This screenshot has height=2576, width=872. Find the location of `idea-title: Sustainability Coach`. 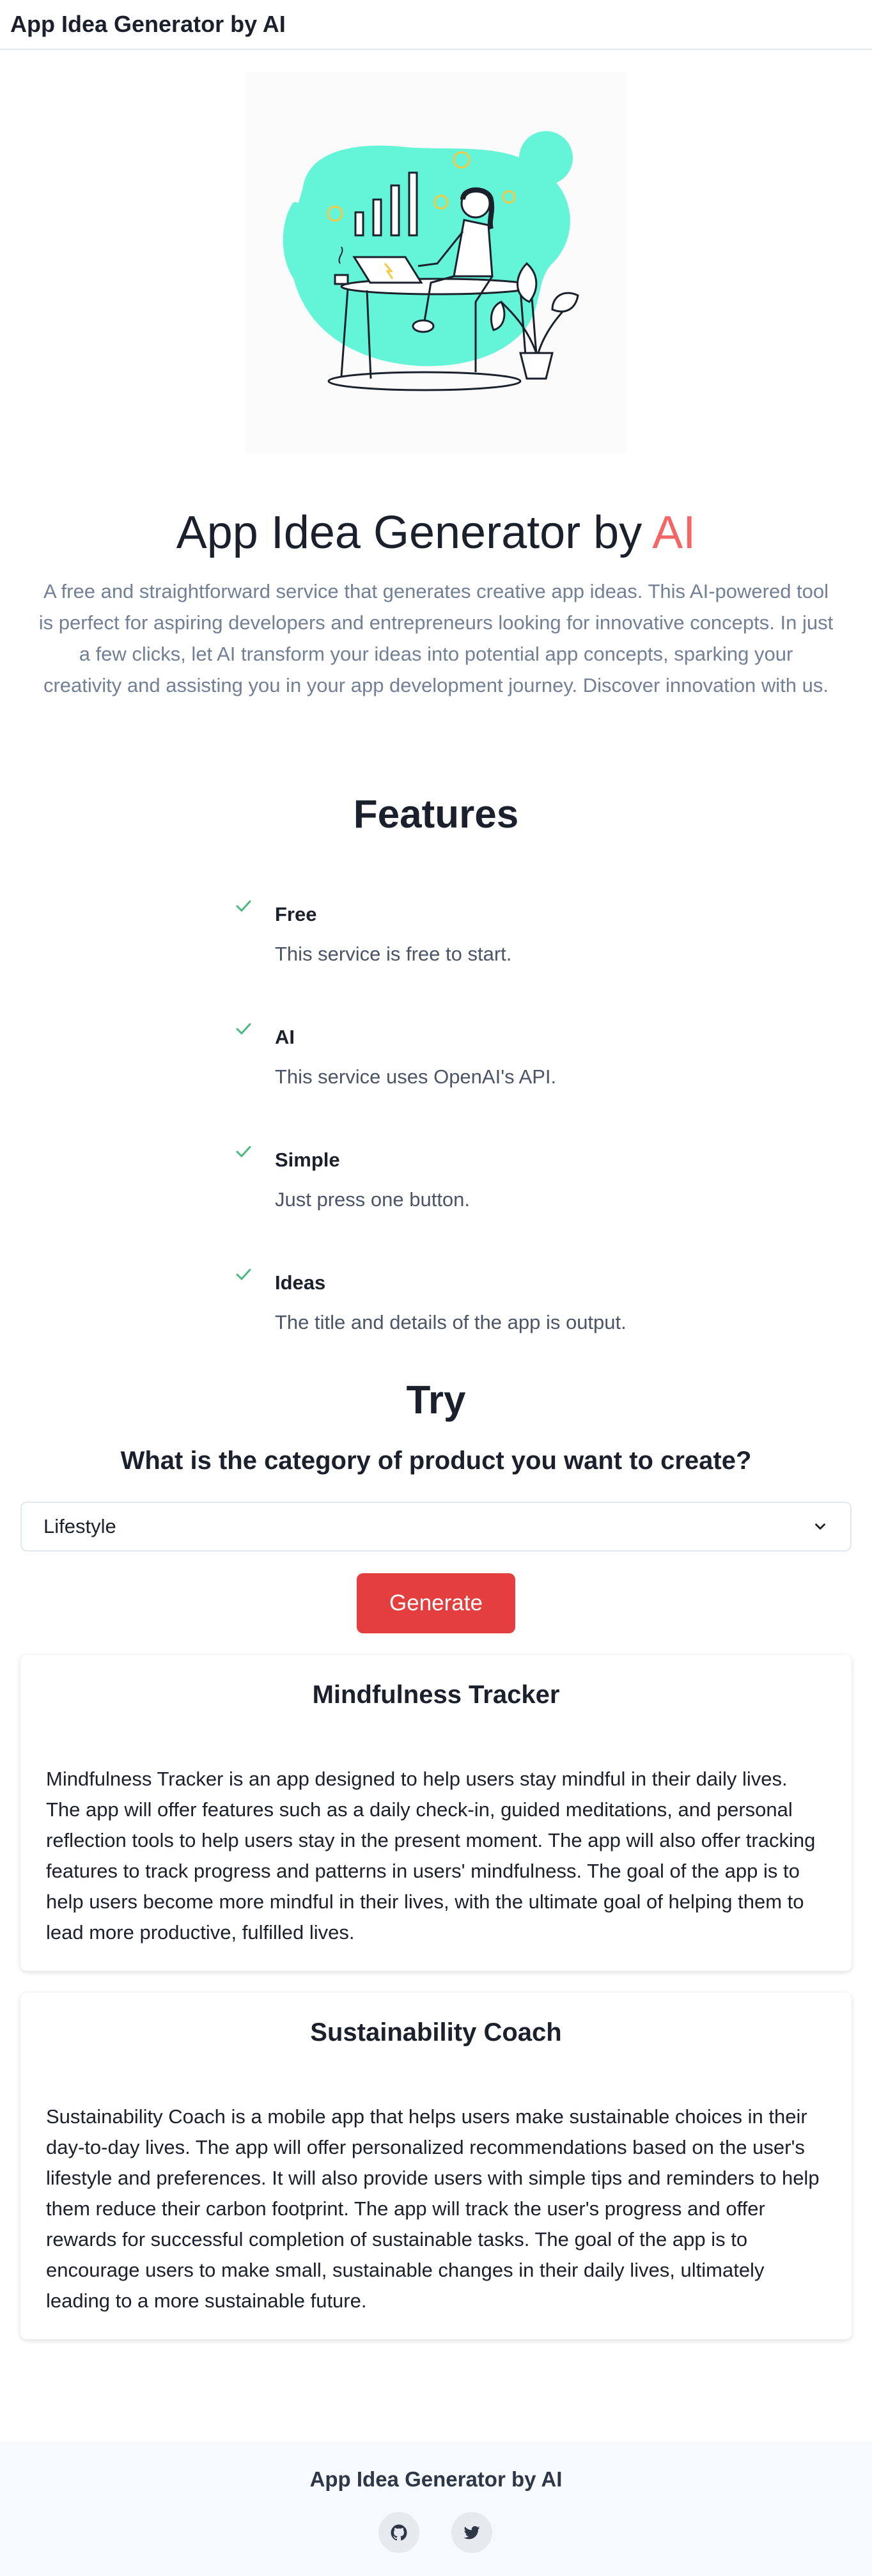

idea-title: Sustainability Coach is located at coordinates (436, 2032).